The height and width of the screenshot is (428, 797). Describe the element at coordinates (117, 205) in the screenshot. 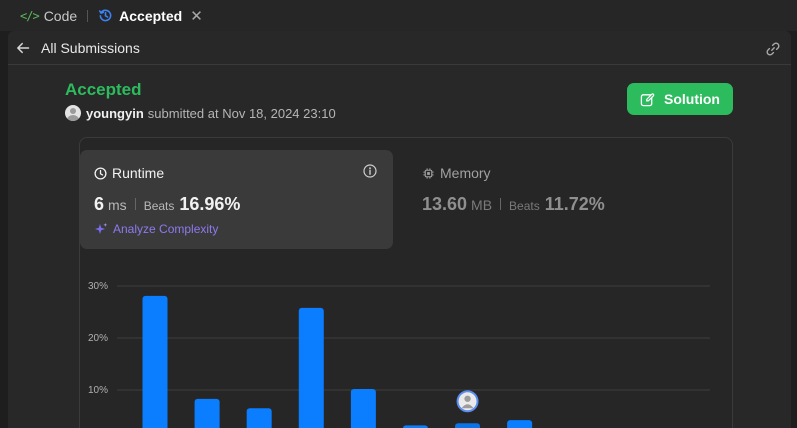

I see `runtime-unit: ms` at that location.